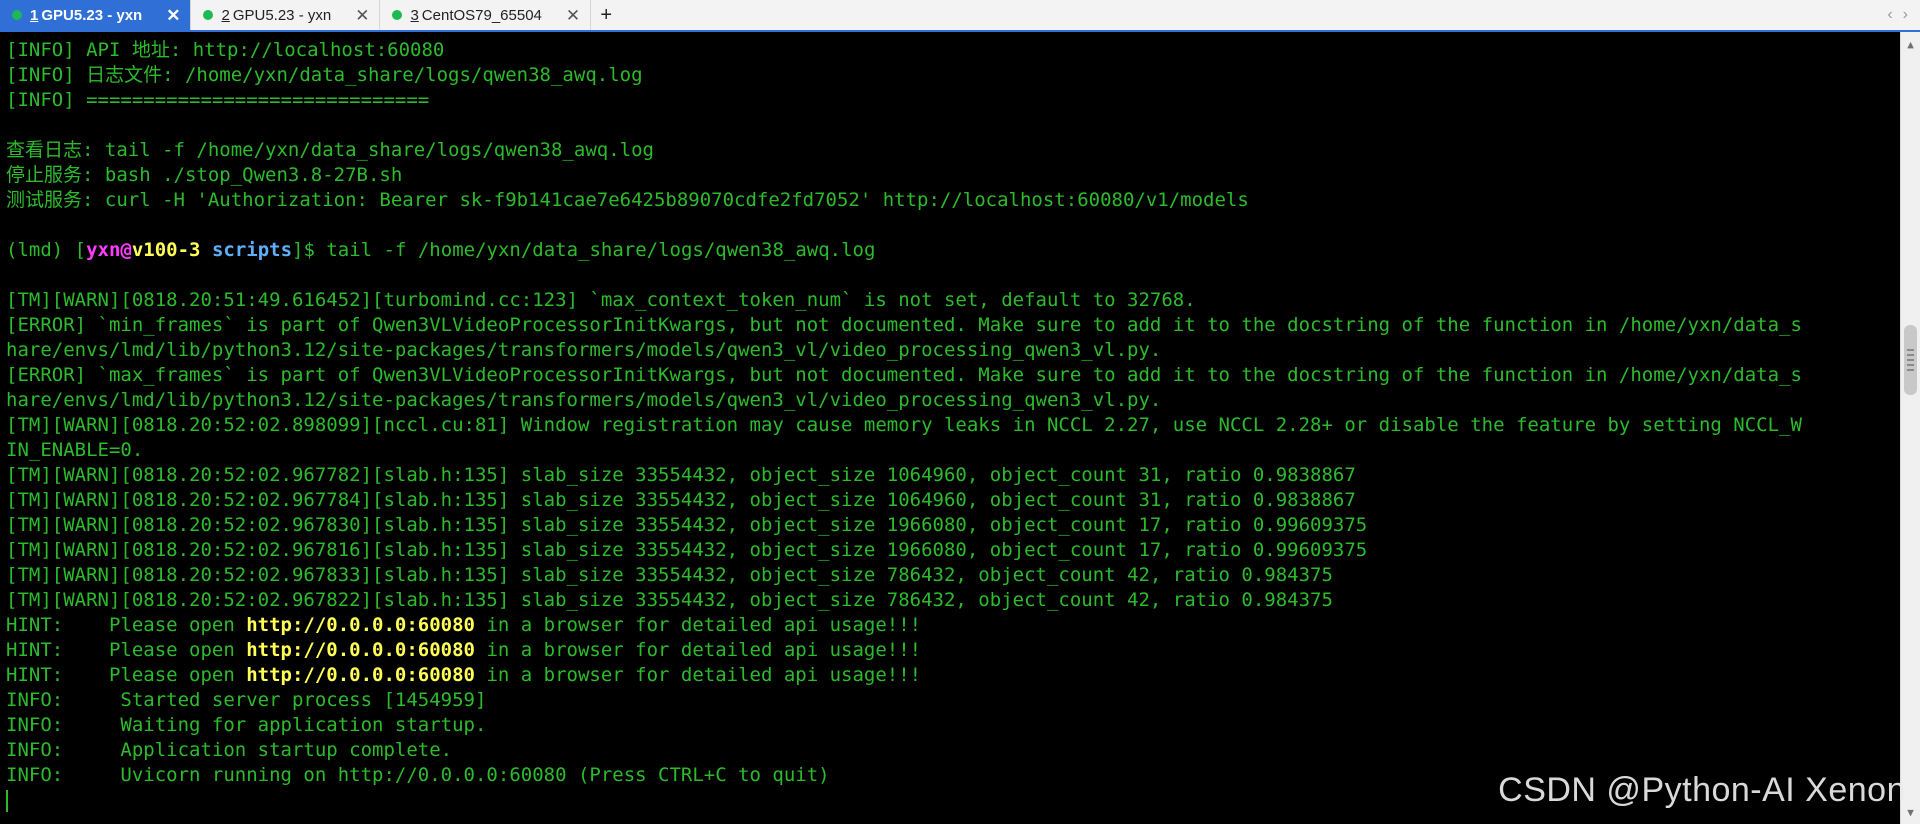 The width and height of the screenshot is (1920, 824). What do you see at coordinates (46, 250) in the screenshot?
I see `prompt-env: (lmd) [` at bounding box center [46, 250].